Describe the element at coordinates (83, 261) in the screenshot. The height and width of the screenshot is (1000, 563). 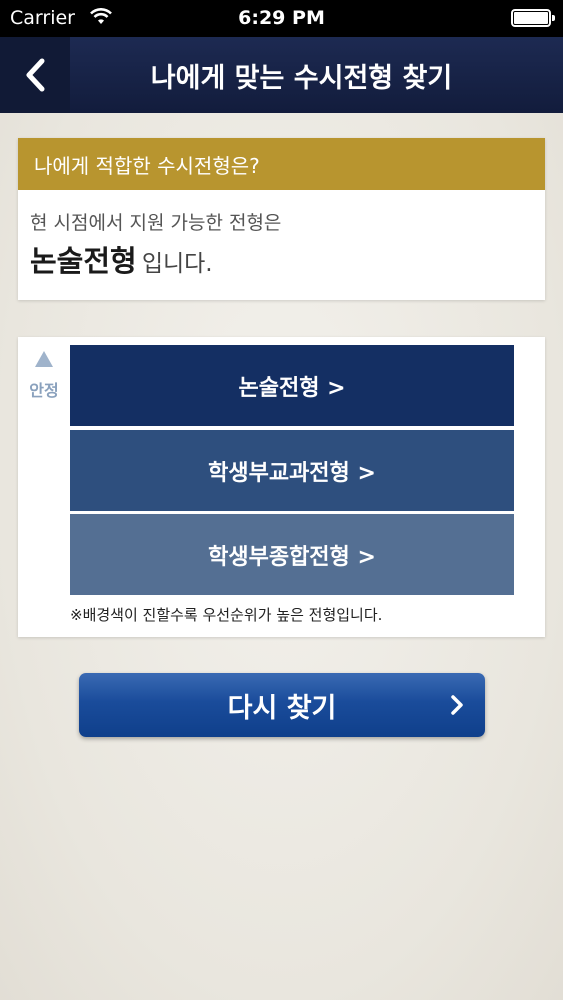
I see `result-type: 논술전형` at that location.